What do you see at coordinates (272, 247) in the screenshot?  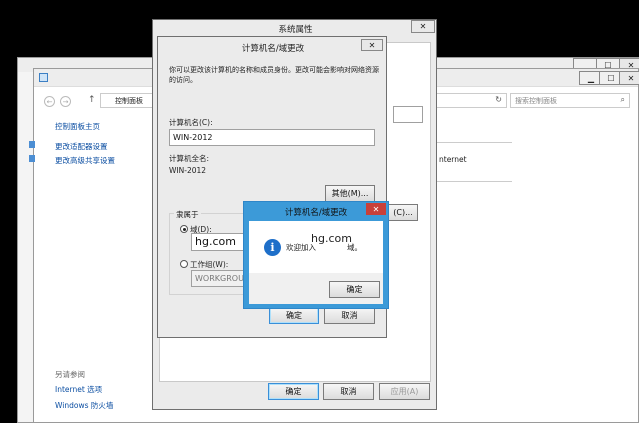 I see `info-icon: i` at bounding box center [272, 247].